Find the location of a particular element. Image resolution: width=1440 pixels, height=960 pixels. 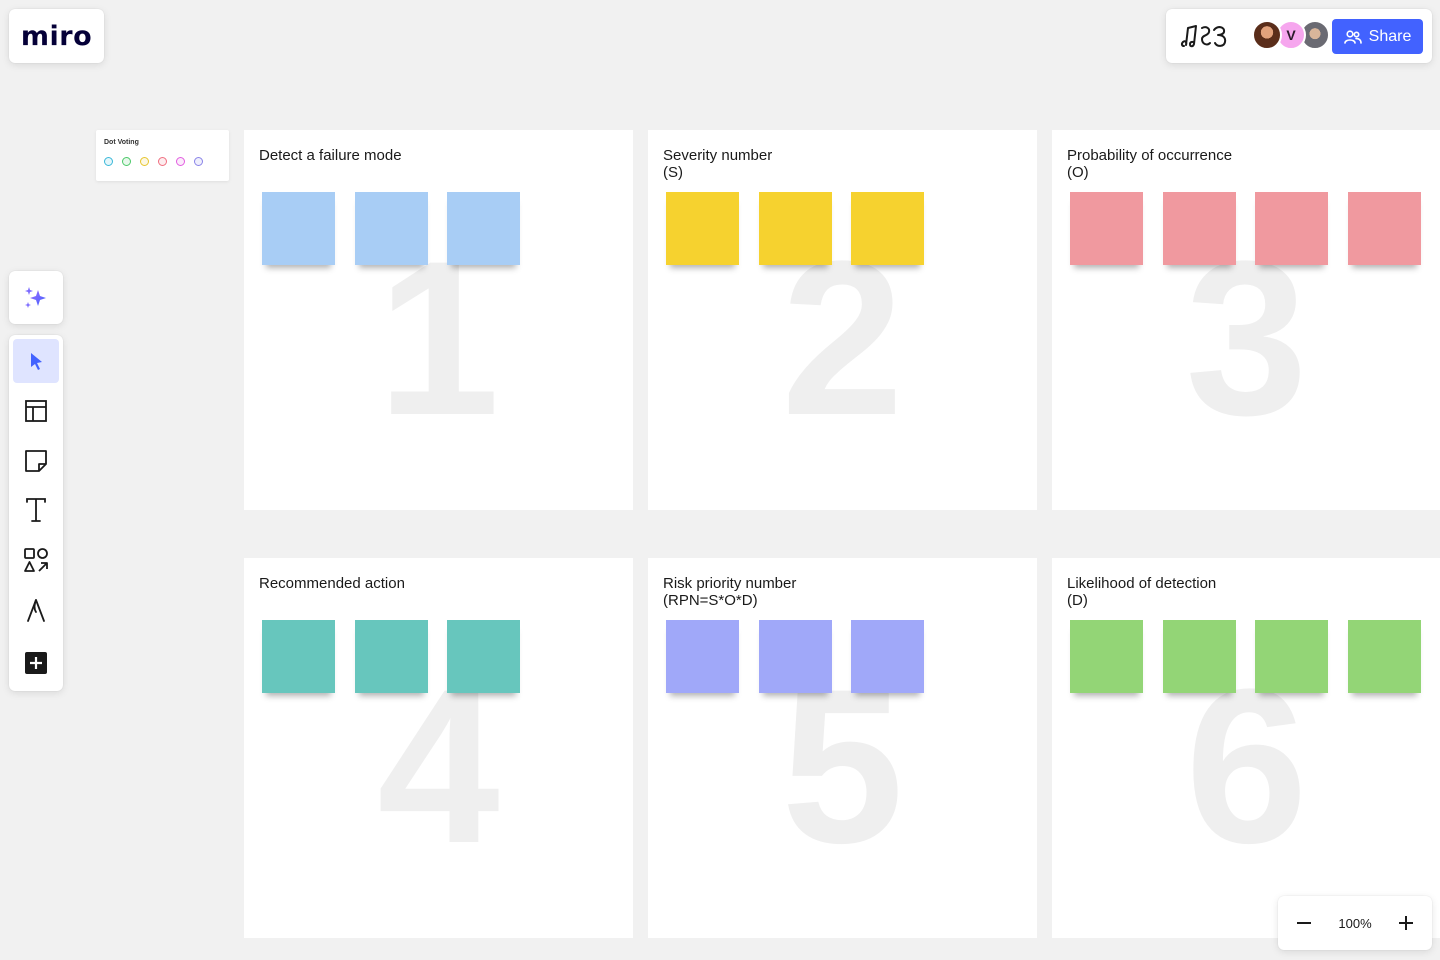

avatar-initial: V is located at coordinates (1291, 35).